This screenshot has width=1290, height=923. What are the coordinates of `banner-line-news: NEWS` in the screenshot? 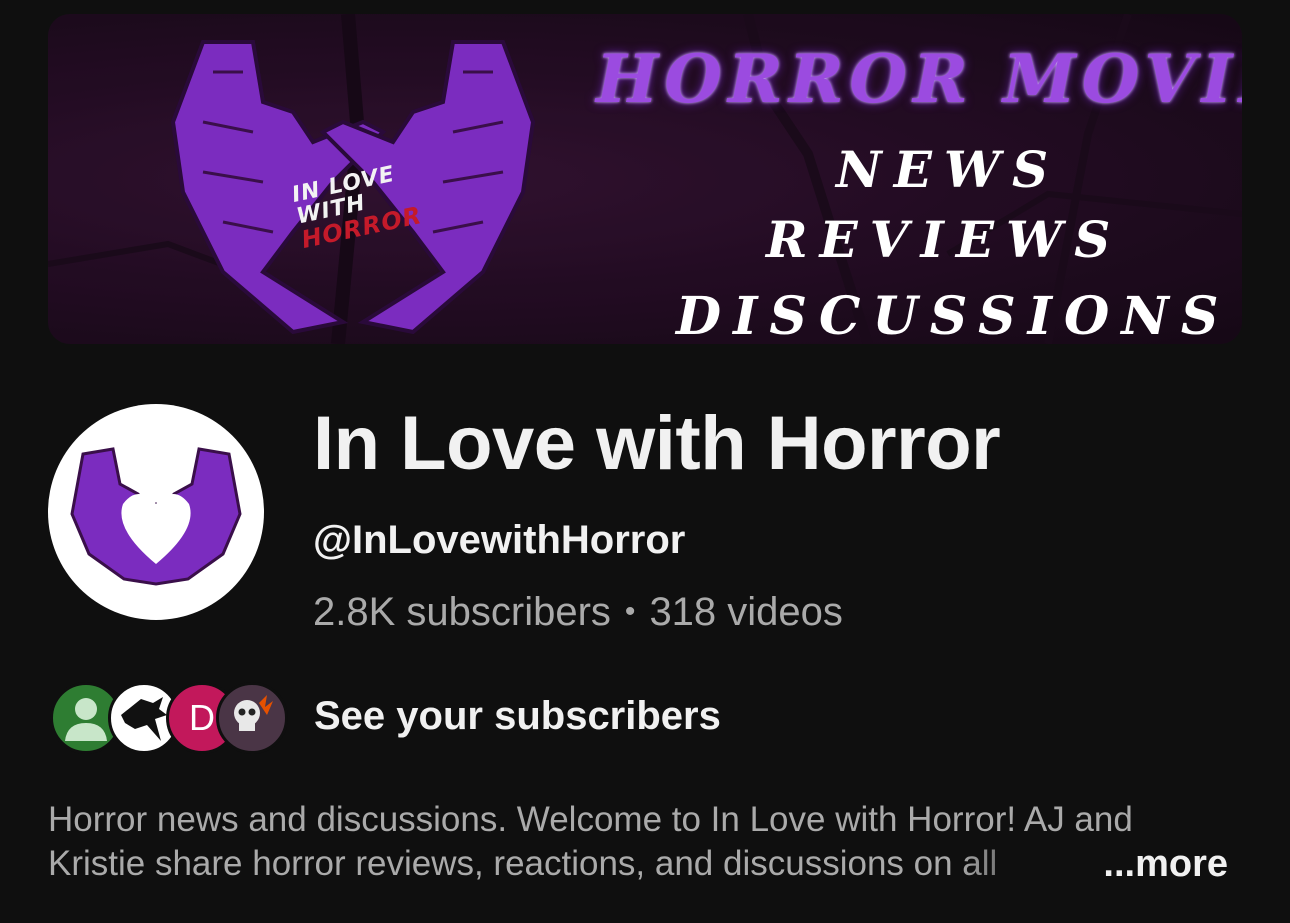 It's located at (948, 169).